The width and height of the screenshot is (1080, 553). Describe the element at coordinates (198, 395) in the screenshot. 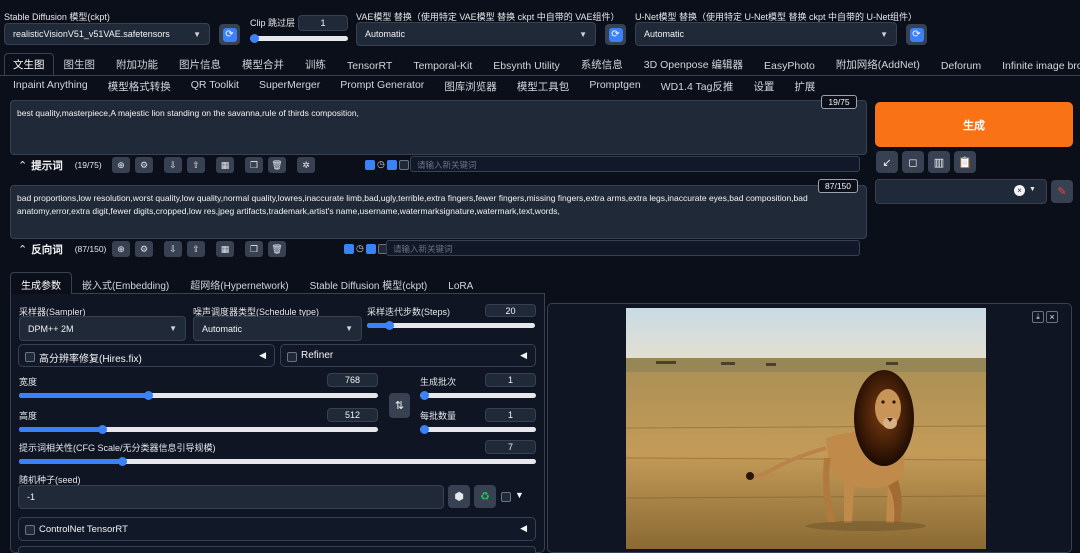

I see `width-slider` at that location.